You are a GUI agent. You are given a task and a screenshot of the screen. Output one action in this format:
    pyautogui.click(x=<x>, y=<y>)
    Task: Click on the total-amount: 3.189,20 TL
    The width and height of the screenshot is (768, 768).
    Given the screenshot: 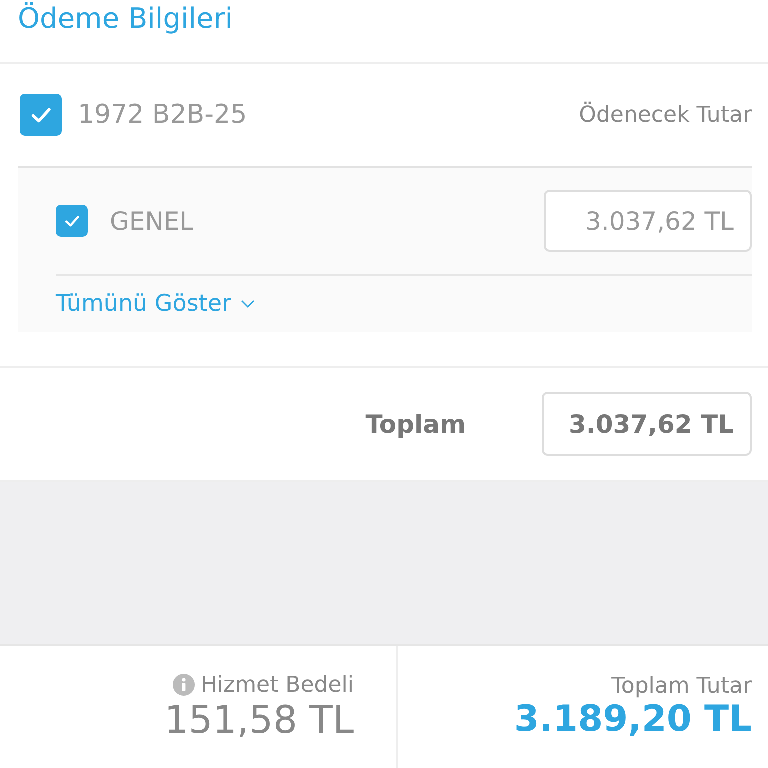 What is the action you would take?
    pyautogui.click(x=633, y=719)
    